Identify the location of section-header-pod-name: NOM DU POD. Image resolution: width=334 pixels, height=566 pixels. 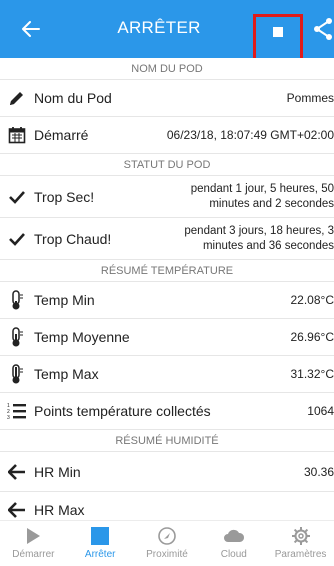
(167, 69).